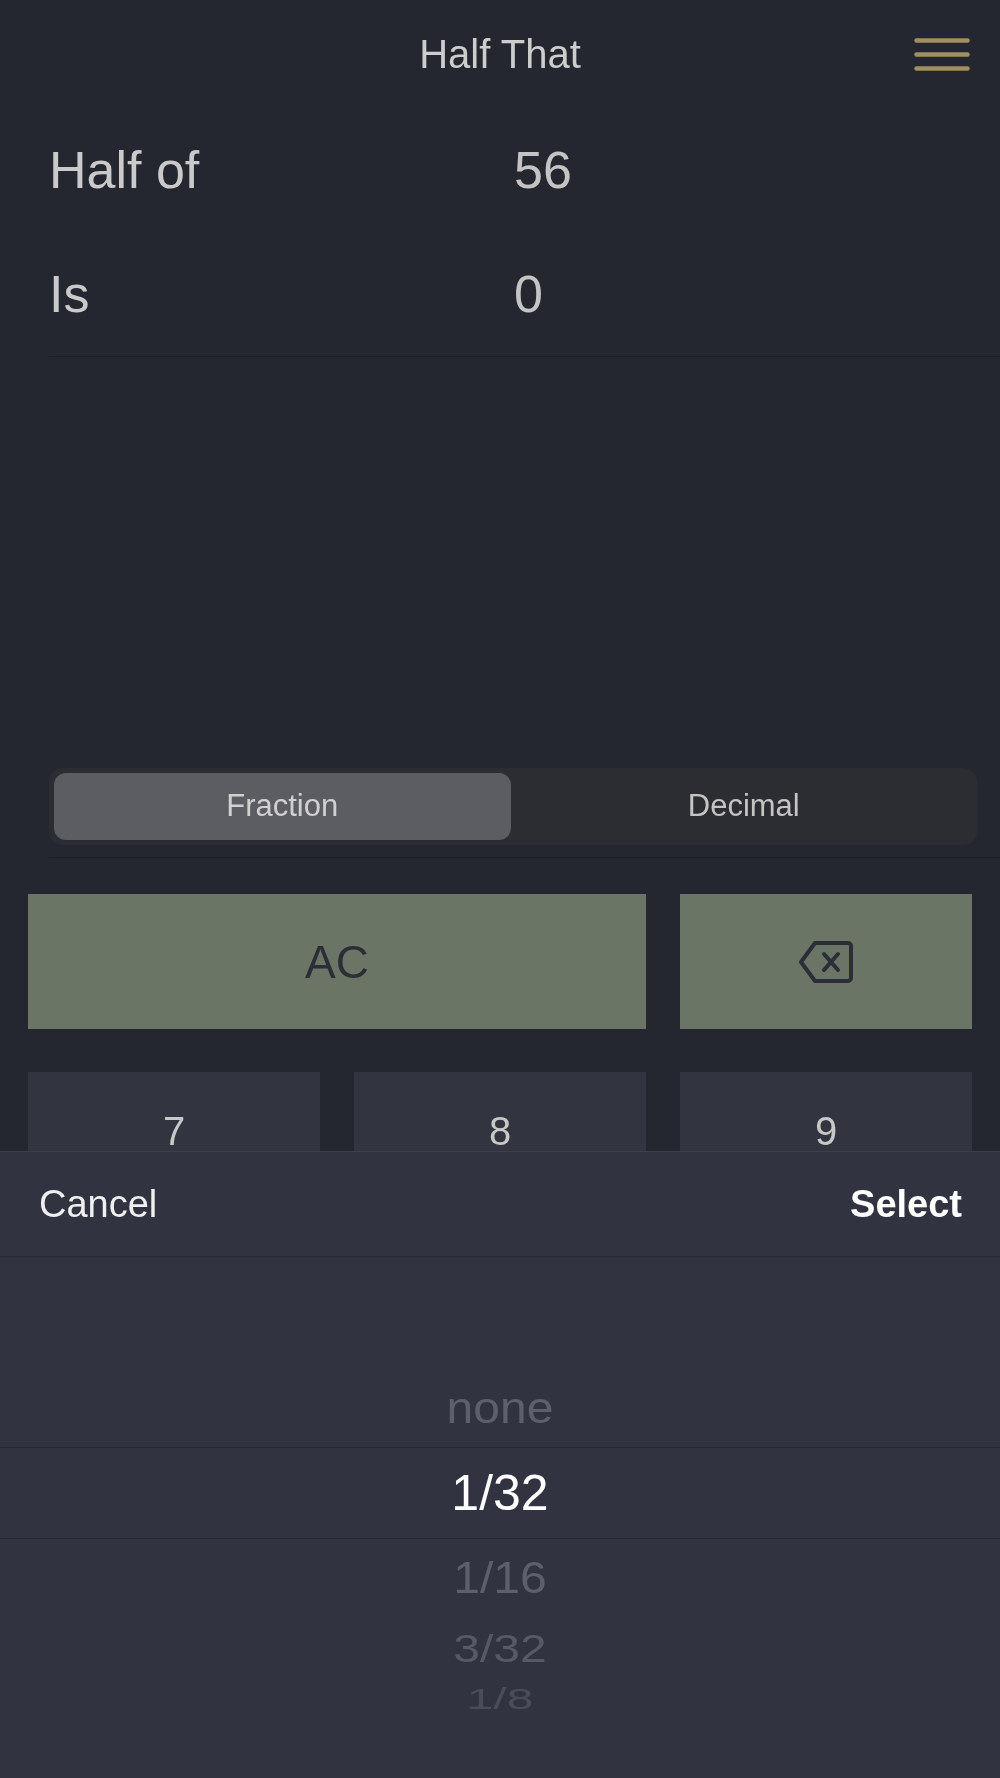  I want to click on picker-option: 1/32, so click(500, 1493).